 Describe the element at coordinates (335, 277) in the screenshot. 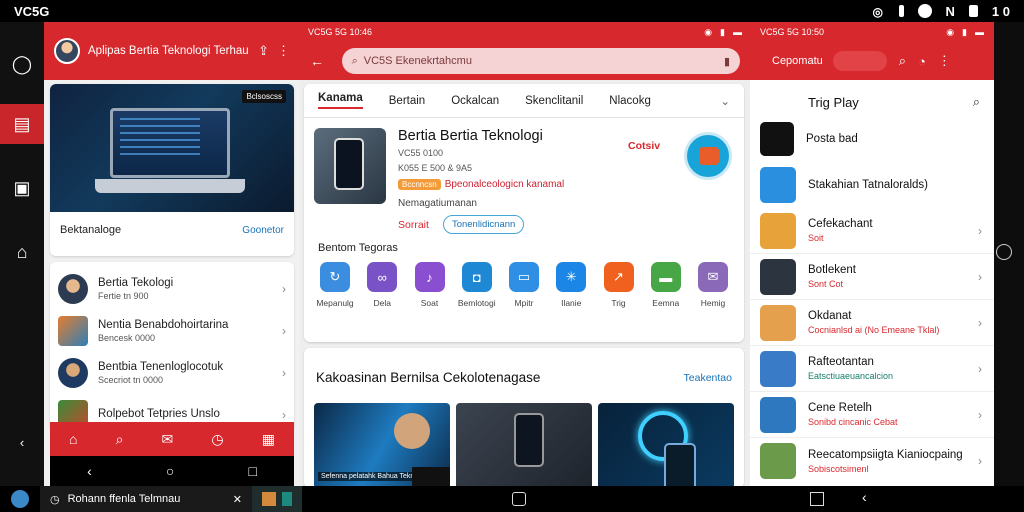

I see `refresh-icon: ↻` at that location.